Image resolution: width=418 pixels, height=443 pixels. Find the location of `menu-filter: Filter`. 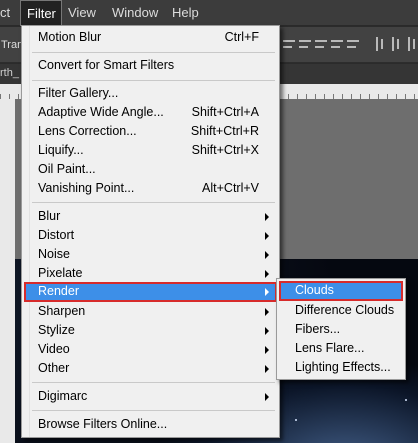

menu-filter: Filter is located at coordinates (41, 13).